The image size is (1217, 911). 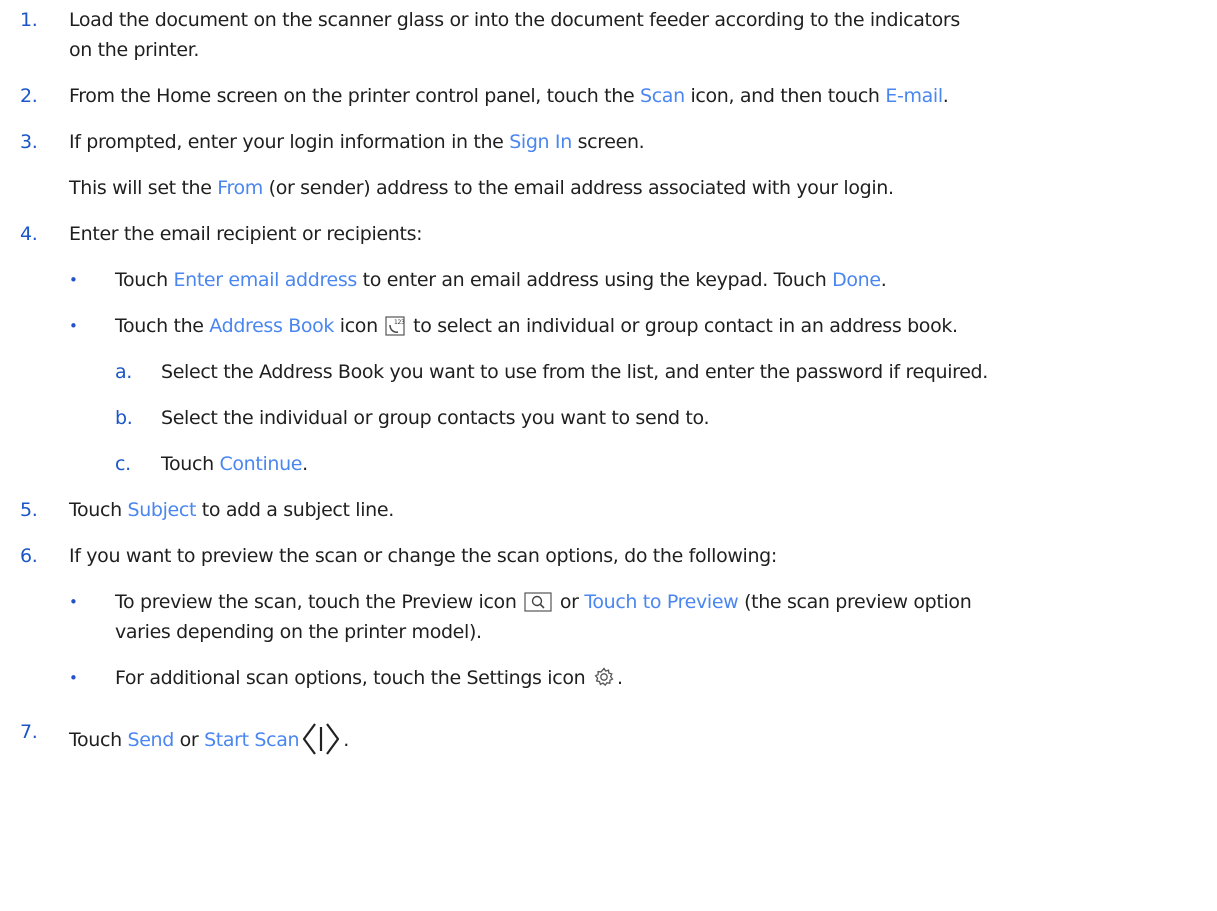 What do you see at coordinates (914, 96) in the screenshot?
I see `email-keyword: E-mail` at bounding box center [914, 96].